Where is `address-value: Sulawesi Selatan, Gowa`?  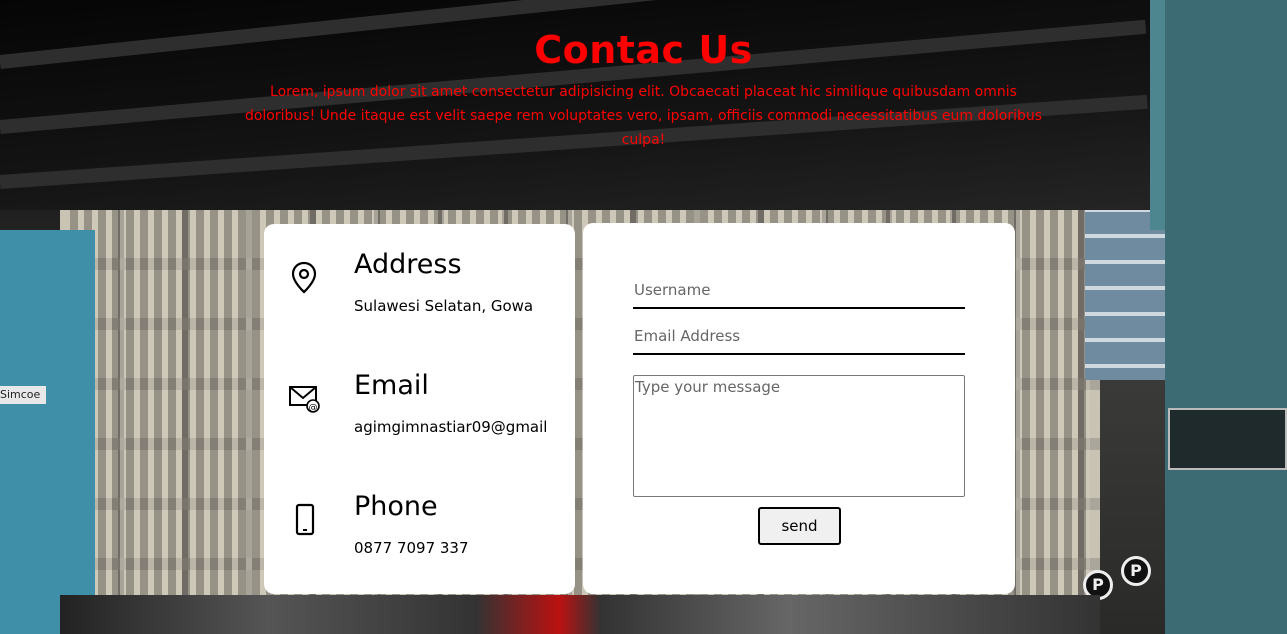 address-value: Sulawesi Selatan, Gowa is located at coordinates (444, 306).